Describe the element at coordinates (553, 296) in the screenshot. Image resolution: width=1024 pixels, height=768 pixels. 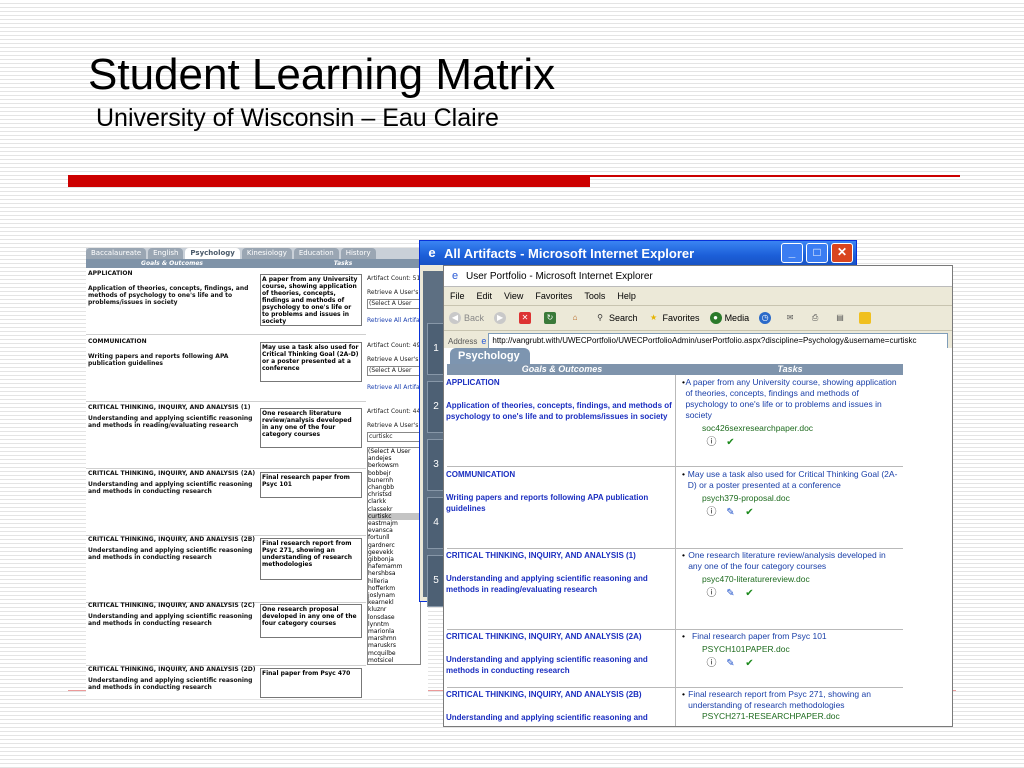
I see `menu-favorites: Favorites` at that location.